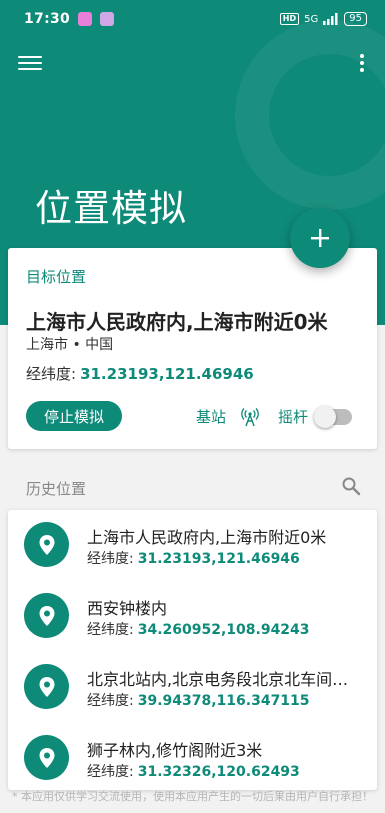 The image size is (385, 813). I want to click on target-coords-row: 经纬度: 31.23193,121.46946, so click(140, 373).